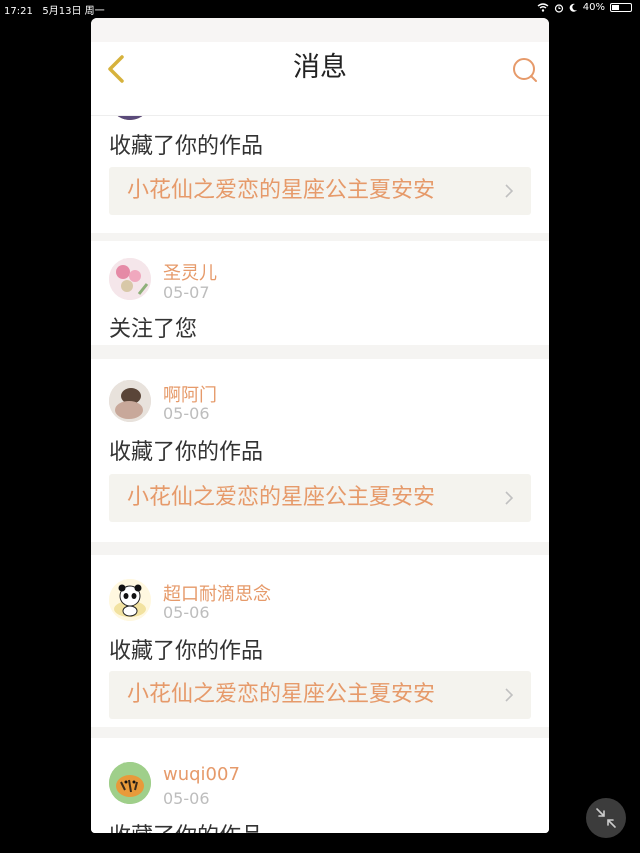  Describe the element at coordinates (320, 785) in the screenshot. I see `list-item: wuqi007 05-06 收藏了你的作品` at that location.